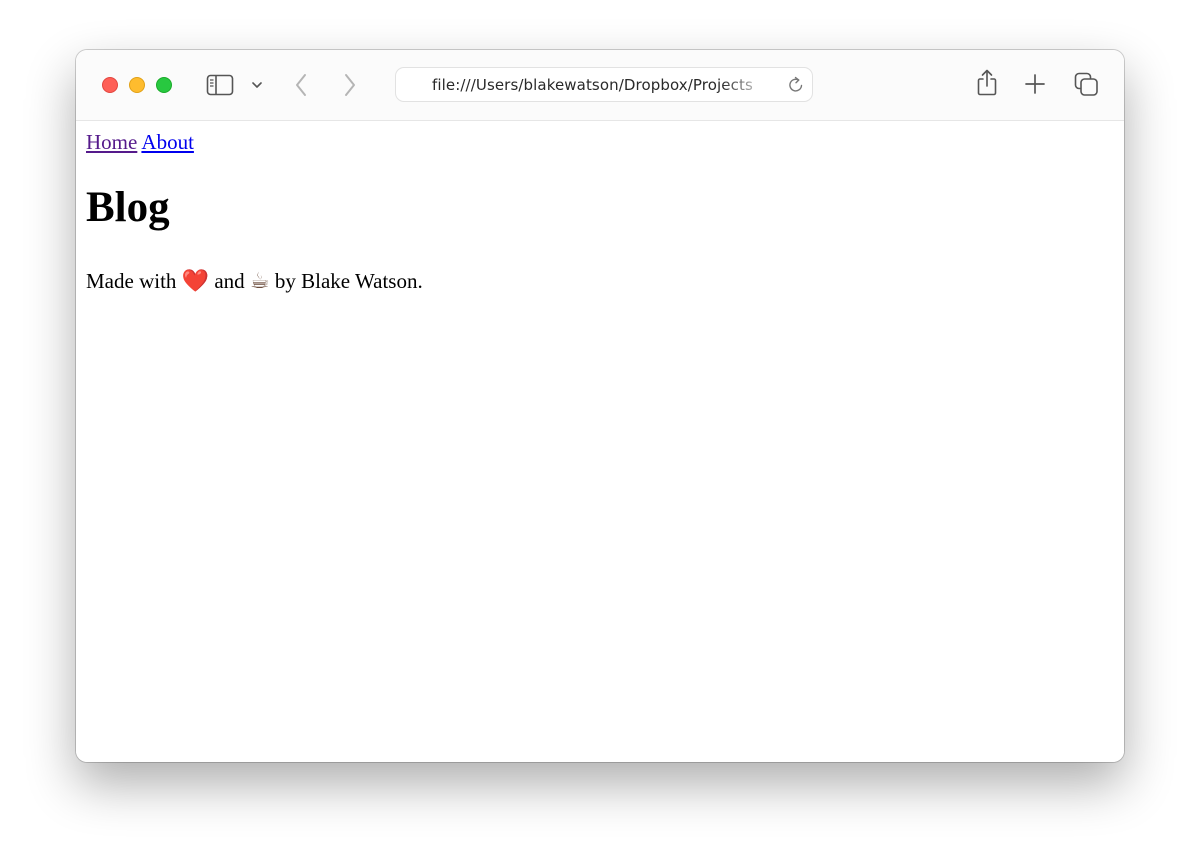  Describe the element at coordinates (111, 142) in the screenshot. I see `nav-link-home: Home` at that location.